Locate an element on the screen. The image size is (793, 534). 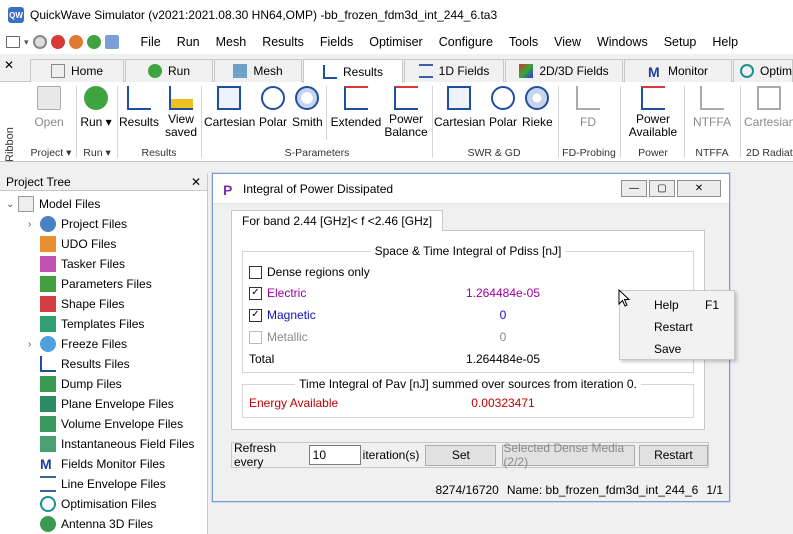
tree-item-instantaneous-field-files: Instantaneous Field Files is located at coordinates (111, 444).